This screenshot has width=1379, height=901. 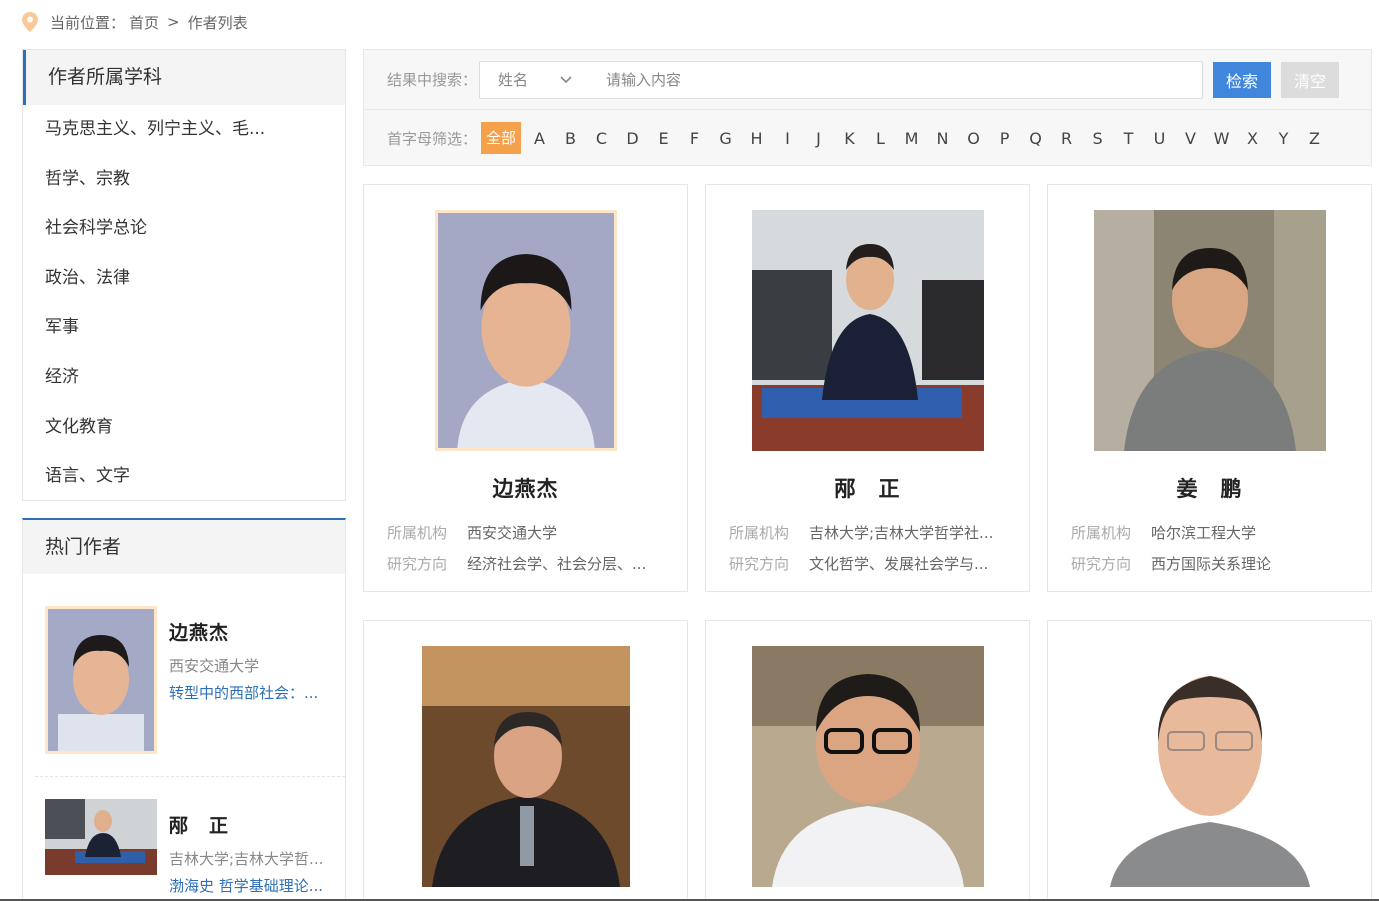 I want to click on letter-filter-z: Z, so click(x=1314, y=138).